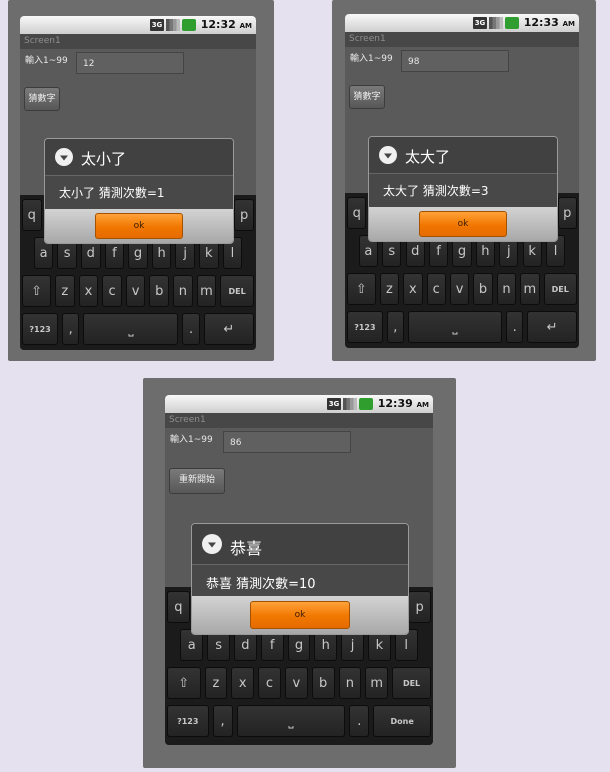 The image size is (610, 772). Describe the element at coordinates (104, 159) in the screenshot. I see `dialog-title: 太小了` at that location.